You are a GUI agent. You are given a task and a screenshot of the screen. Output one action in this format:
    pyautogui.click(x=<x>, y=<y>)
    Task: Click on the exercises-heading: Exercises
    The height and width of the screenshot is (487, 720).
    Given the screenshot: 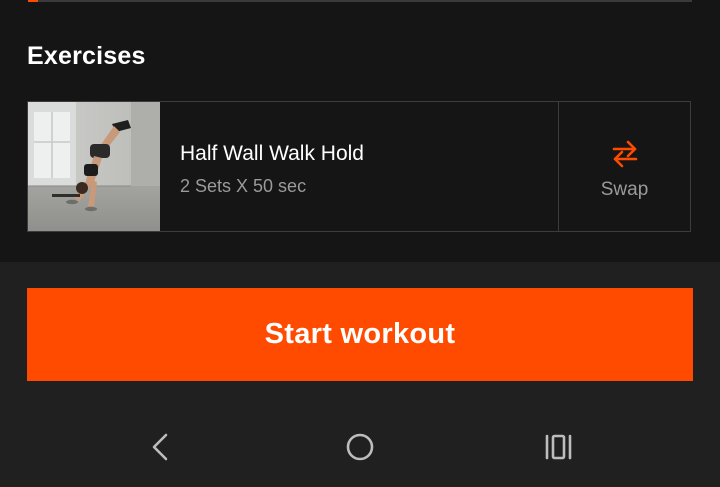 What is the action you would take?
    pyautogui.click(x=86, y=56)
    